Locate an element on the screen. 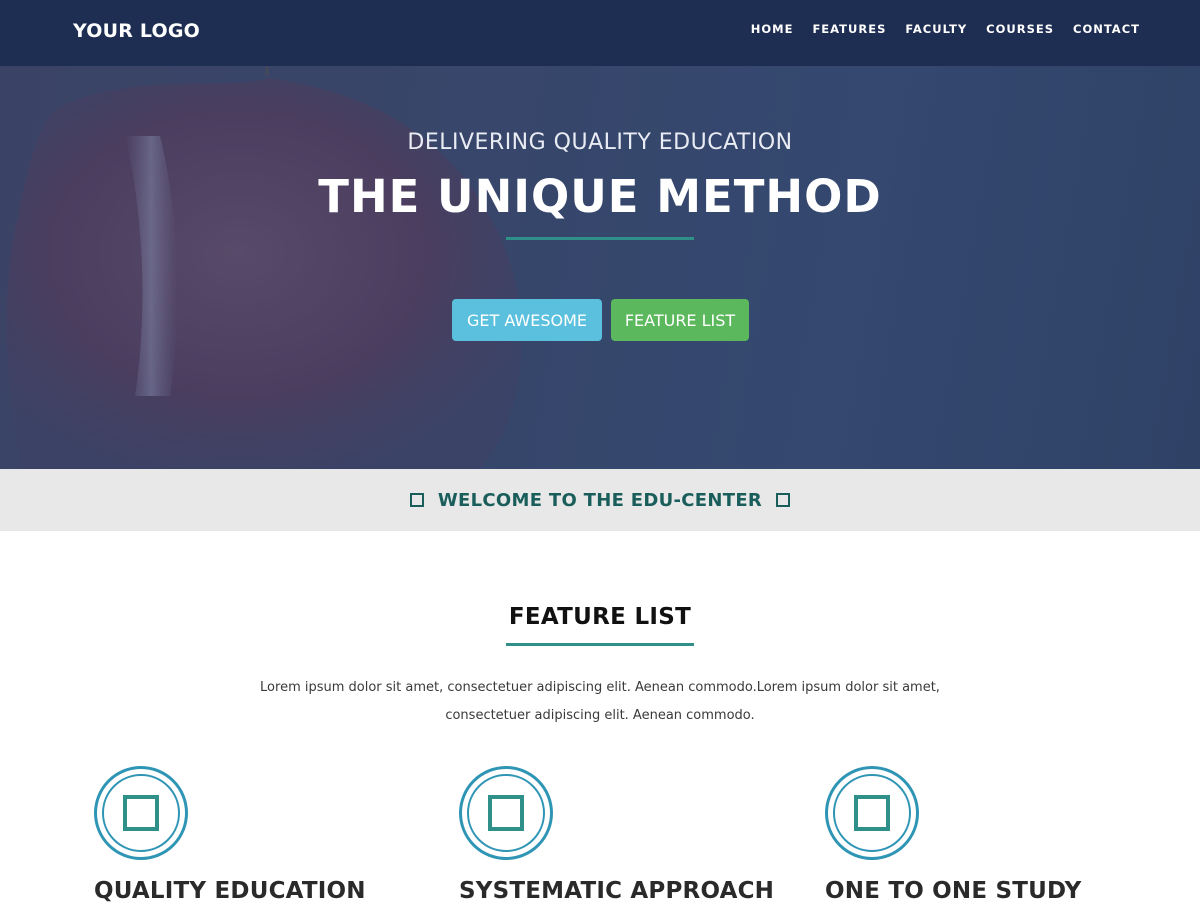 This screenshot has height=904, width=1200. site-logo: YOUR LOGO is located at coordinates (136, 31).